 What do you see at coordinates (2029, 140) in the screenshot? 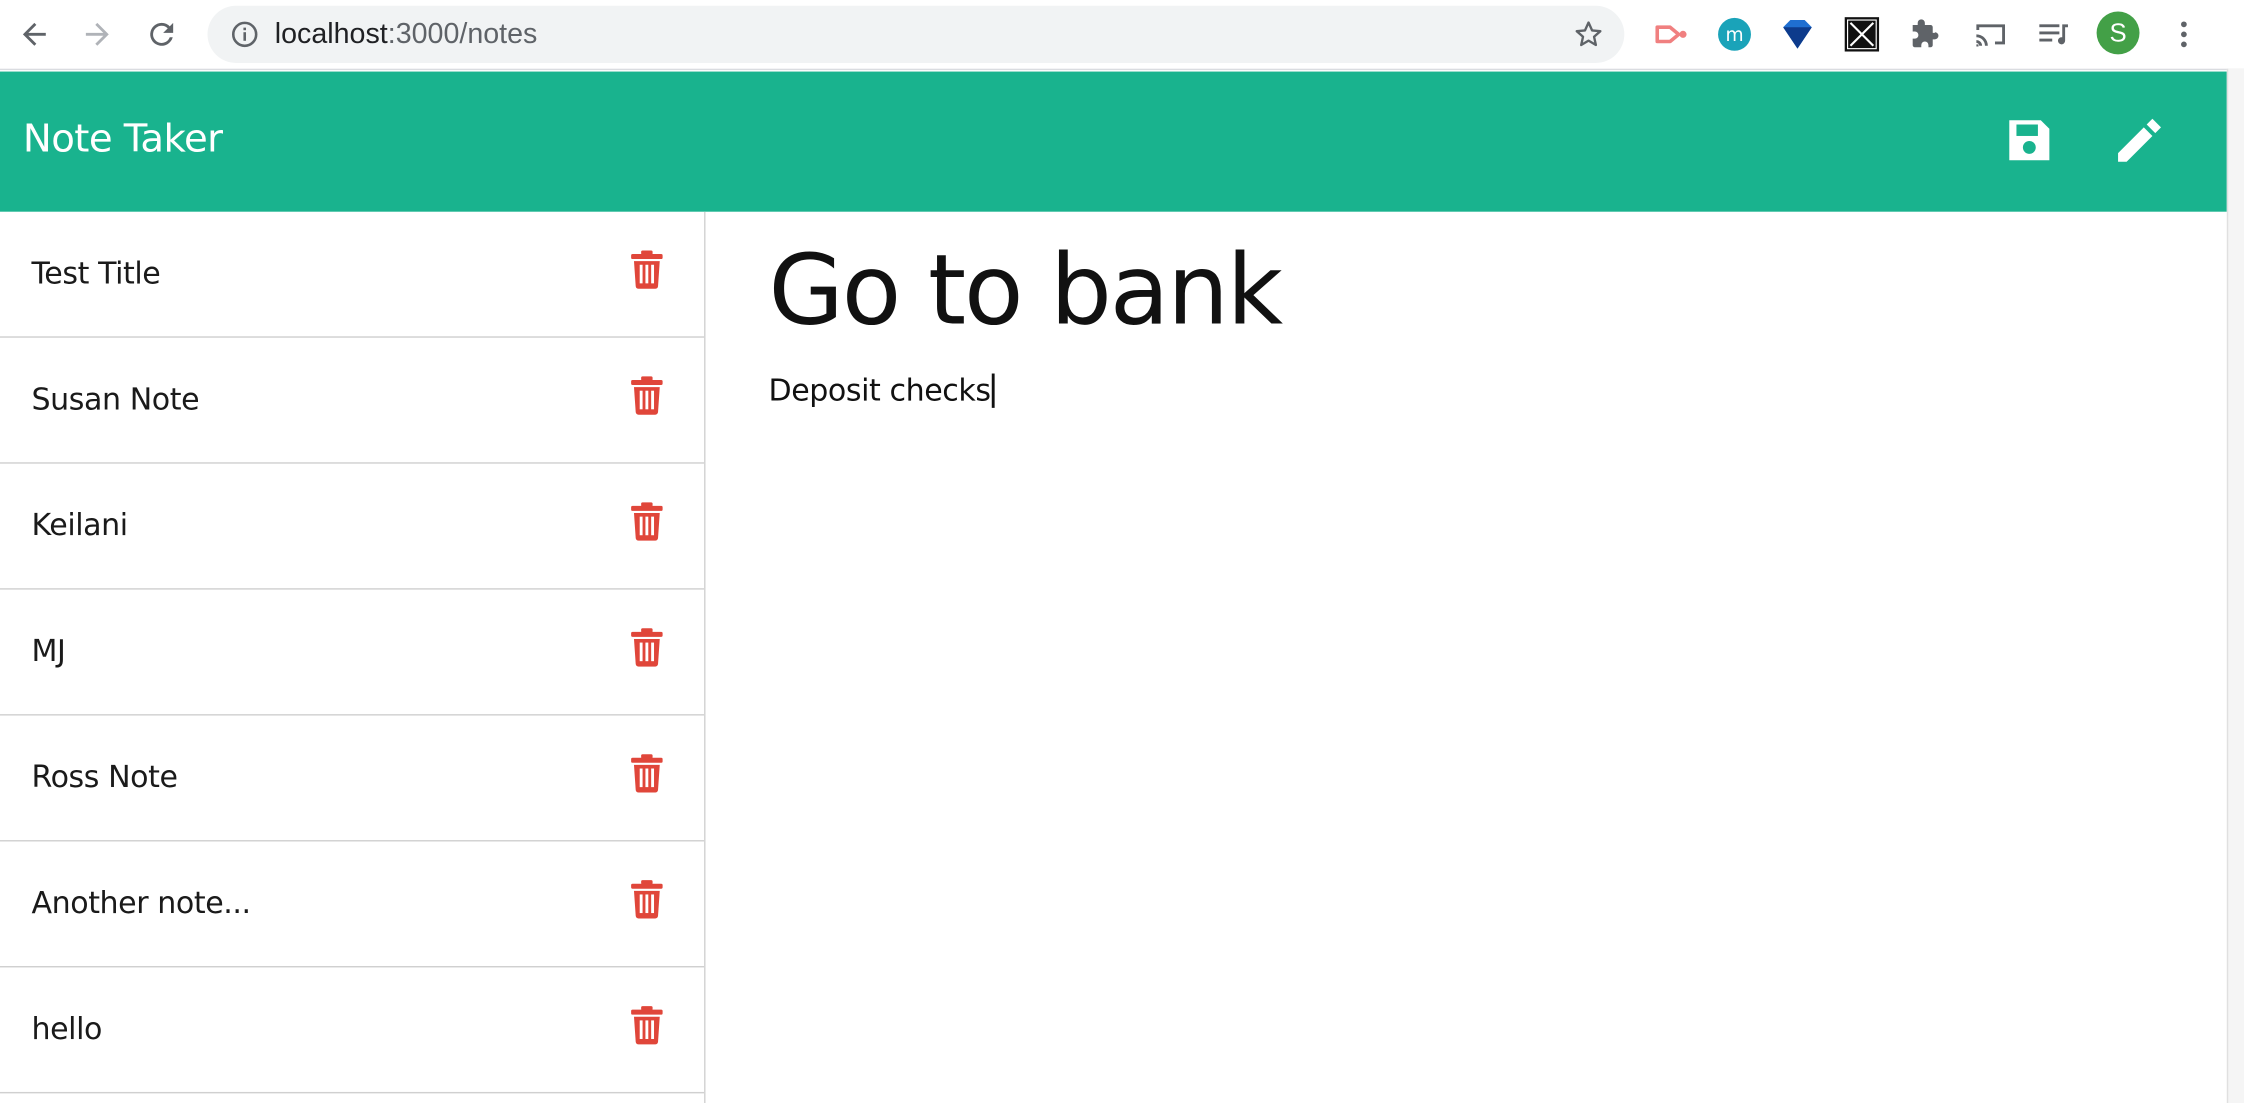
I see `save-icon` at bounding box center [2029, 140].